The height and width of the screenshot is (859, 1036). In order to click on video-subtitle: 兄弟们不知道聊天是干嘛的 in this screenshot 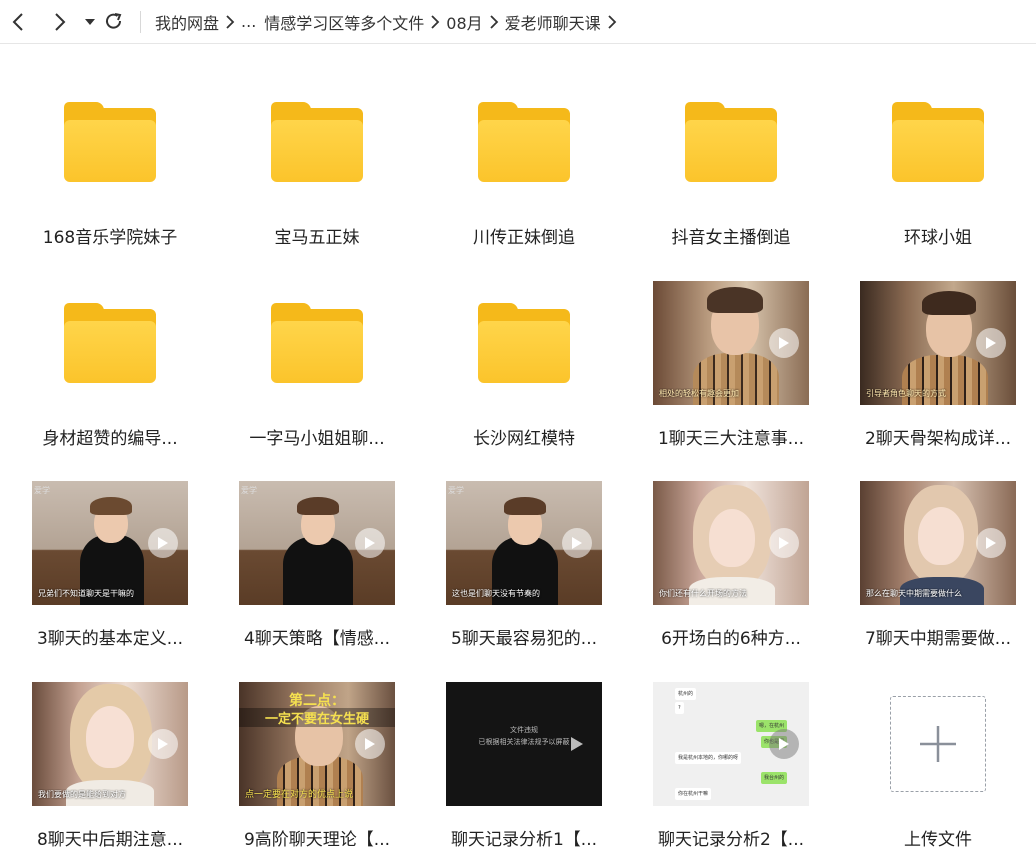, I will do `click(86, 593)`.